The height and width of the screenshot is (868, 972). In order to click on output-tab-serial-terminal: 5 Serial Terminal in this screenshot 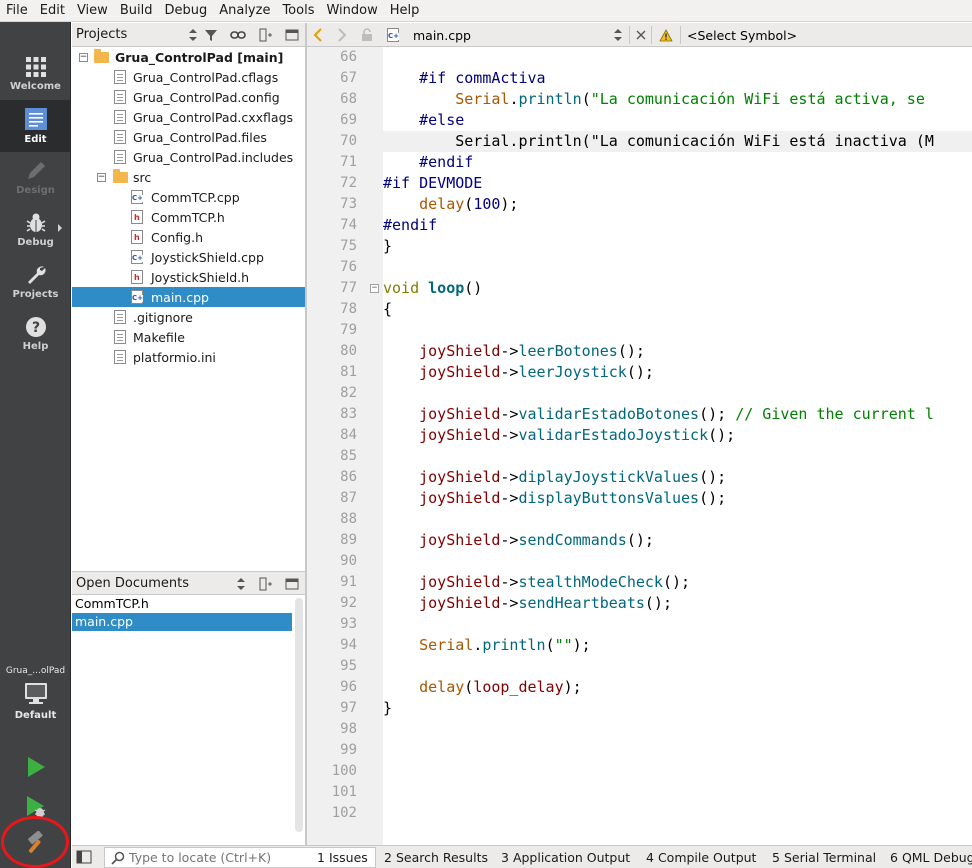, I will do `click(824, 857)`.